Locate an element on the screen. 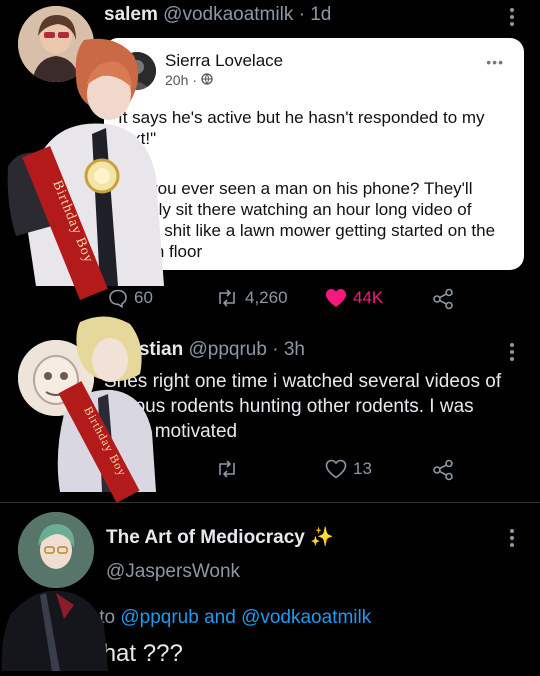  handle: @vodkaoatmilk is located at coordinates (228, 14).